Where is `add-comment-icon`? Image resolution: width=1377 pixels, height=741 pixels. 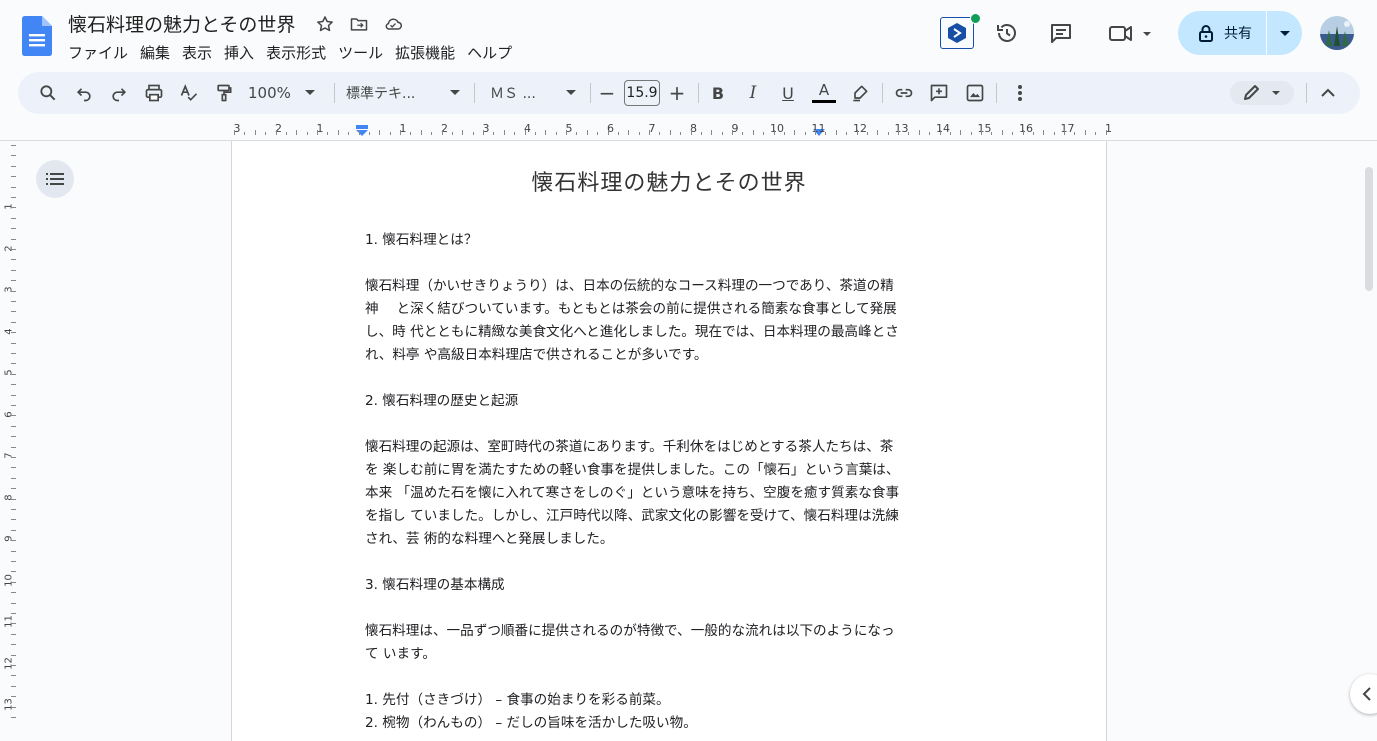 add-comment-icon is located at coordinates (939, 93).